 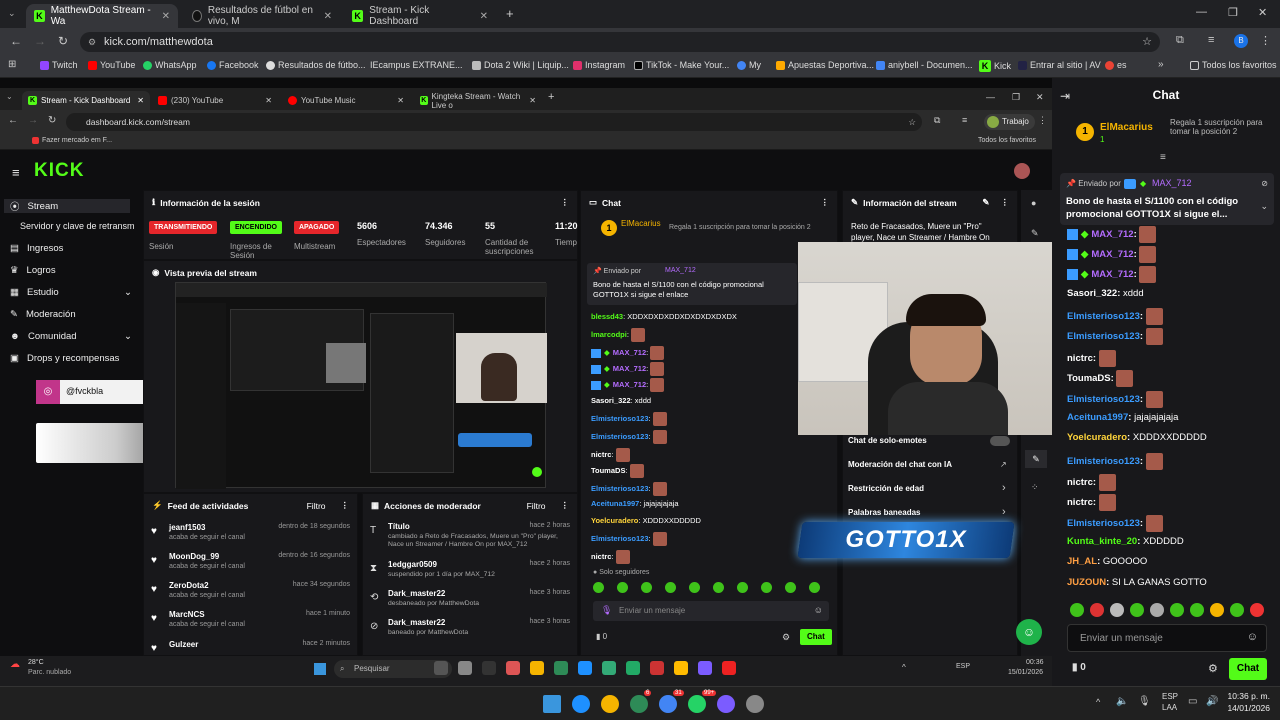 What do you see at coordinates (1097, 437) in the screenshot?
I see `chat-username: Yoelcuradero` at bounding box center [1097, 437].